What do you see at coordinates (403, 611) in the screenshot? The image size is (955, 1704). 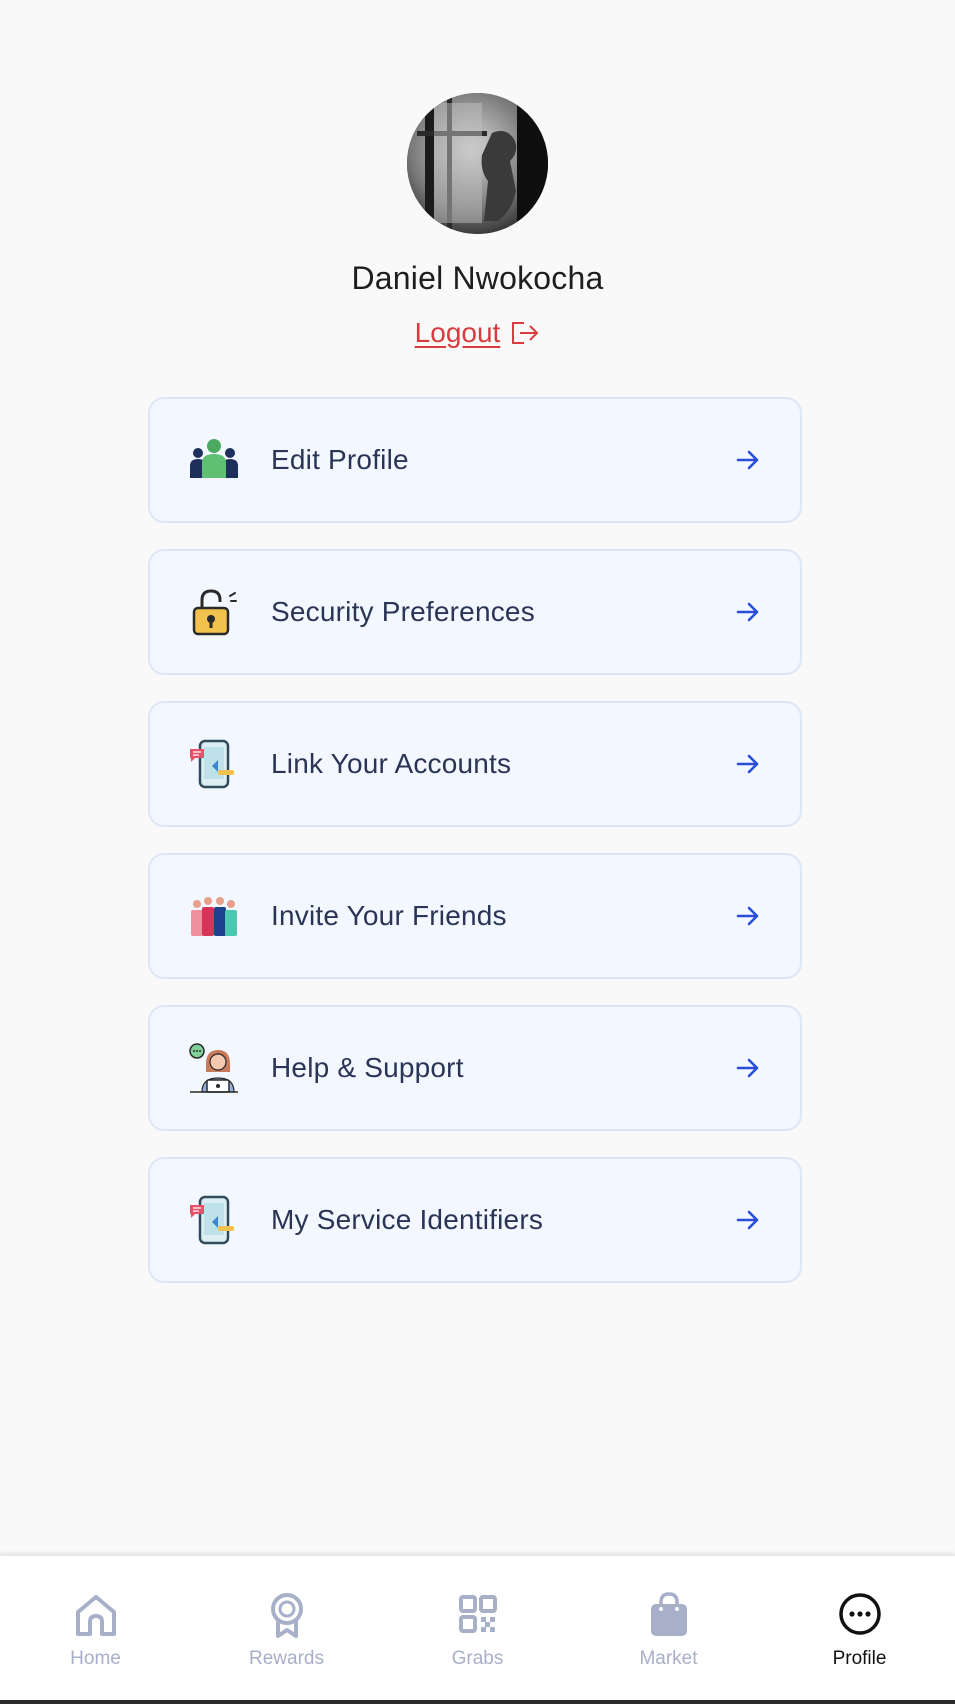 I see `menu-item-label: Security Preferences` at bounding box center [403, 611].